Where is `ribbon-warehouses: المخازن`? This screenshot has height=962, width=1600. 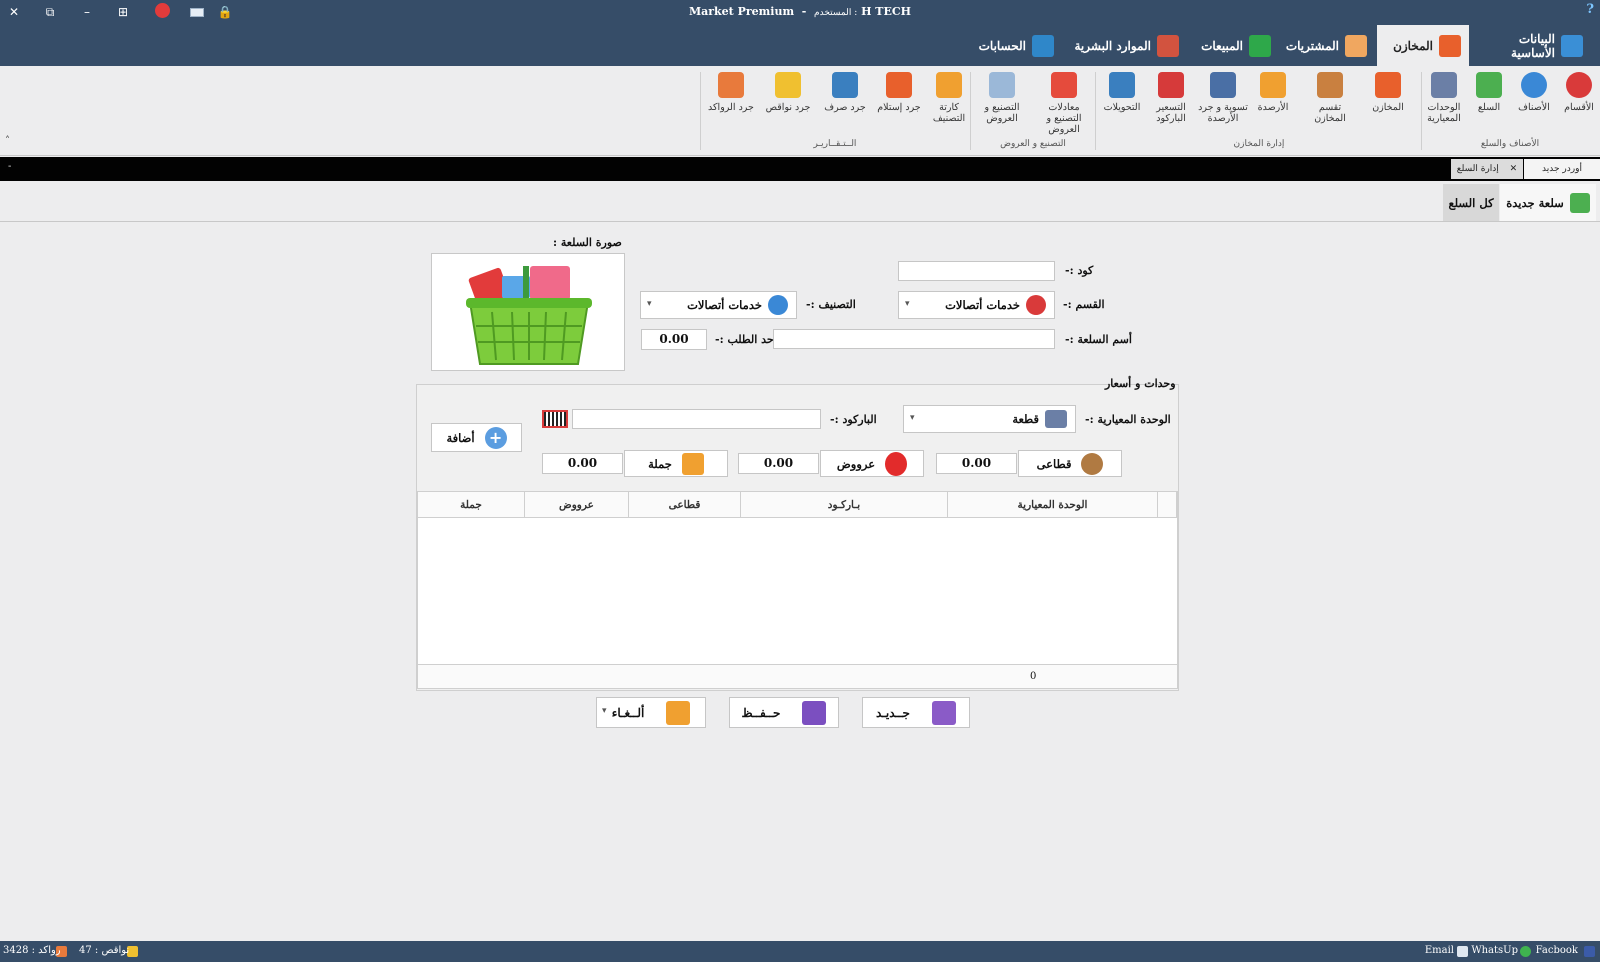
ribbon-warehouses: المخازن is located at coordinates (1388, 102).